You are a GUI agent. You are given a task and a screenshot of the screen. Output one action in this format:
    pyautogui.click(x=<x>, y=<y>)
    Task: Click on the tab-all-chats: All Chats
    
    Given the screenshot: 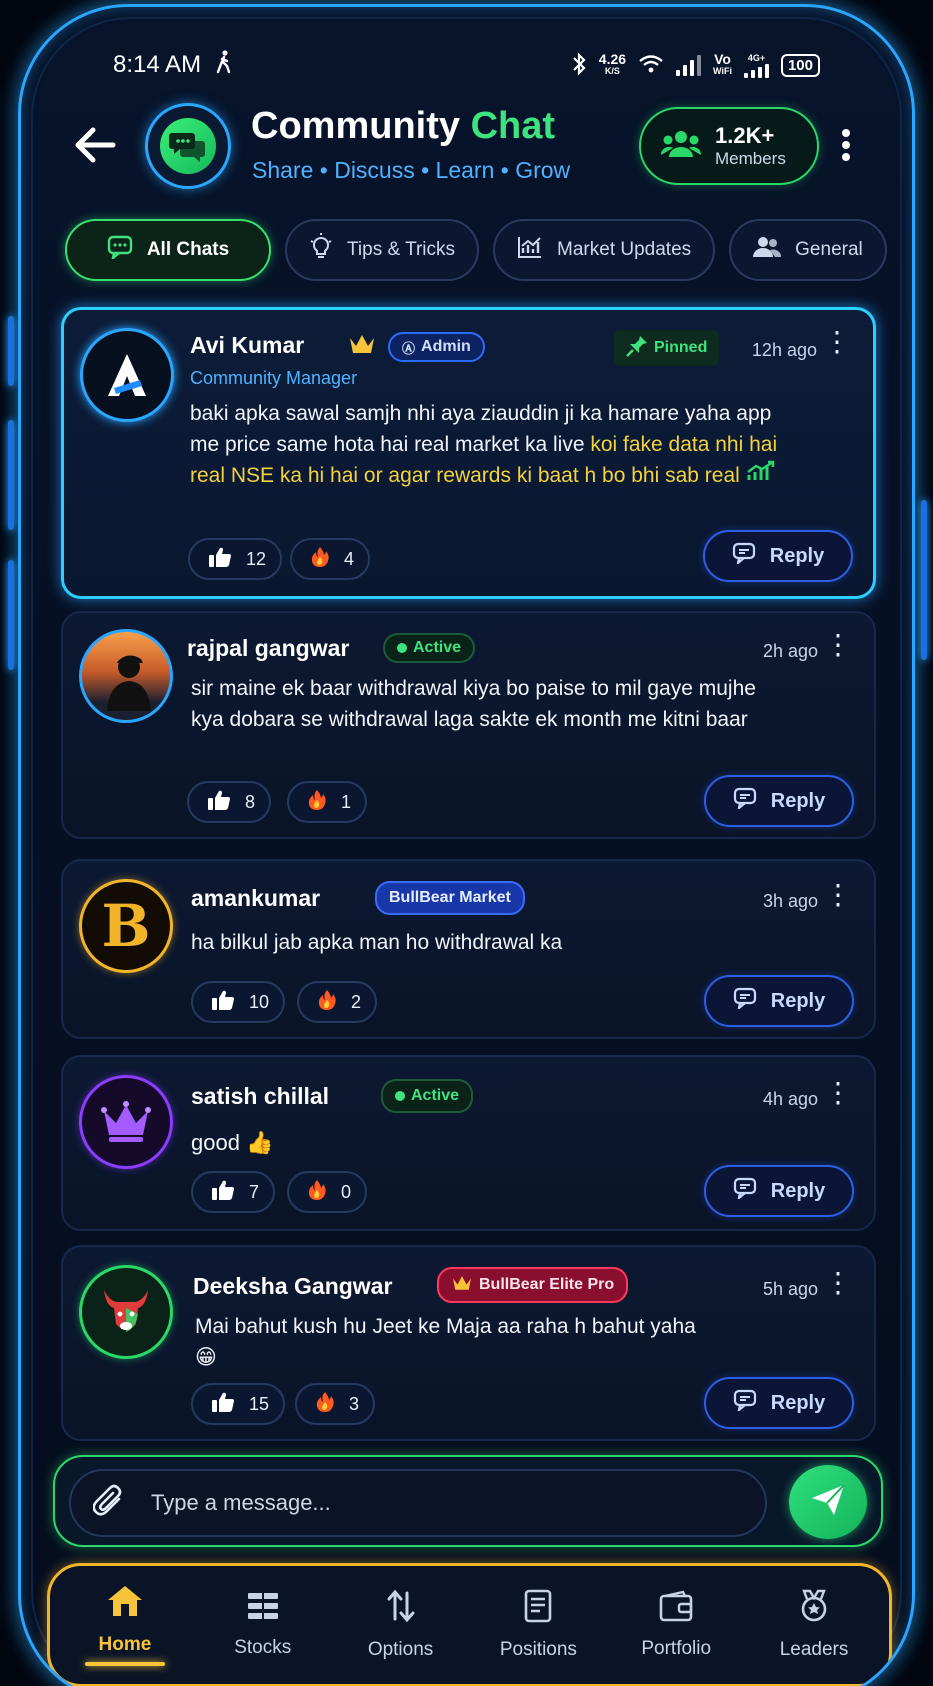 What is the action you would take?
    pyautogui.click(x=168, y=250)
    